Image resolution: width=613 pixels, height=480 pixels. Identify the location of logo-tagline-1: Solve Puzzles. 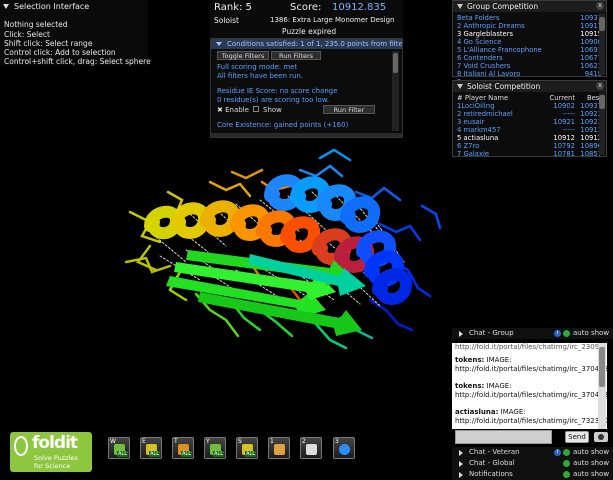
(56, 458).